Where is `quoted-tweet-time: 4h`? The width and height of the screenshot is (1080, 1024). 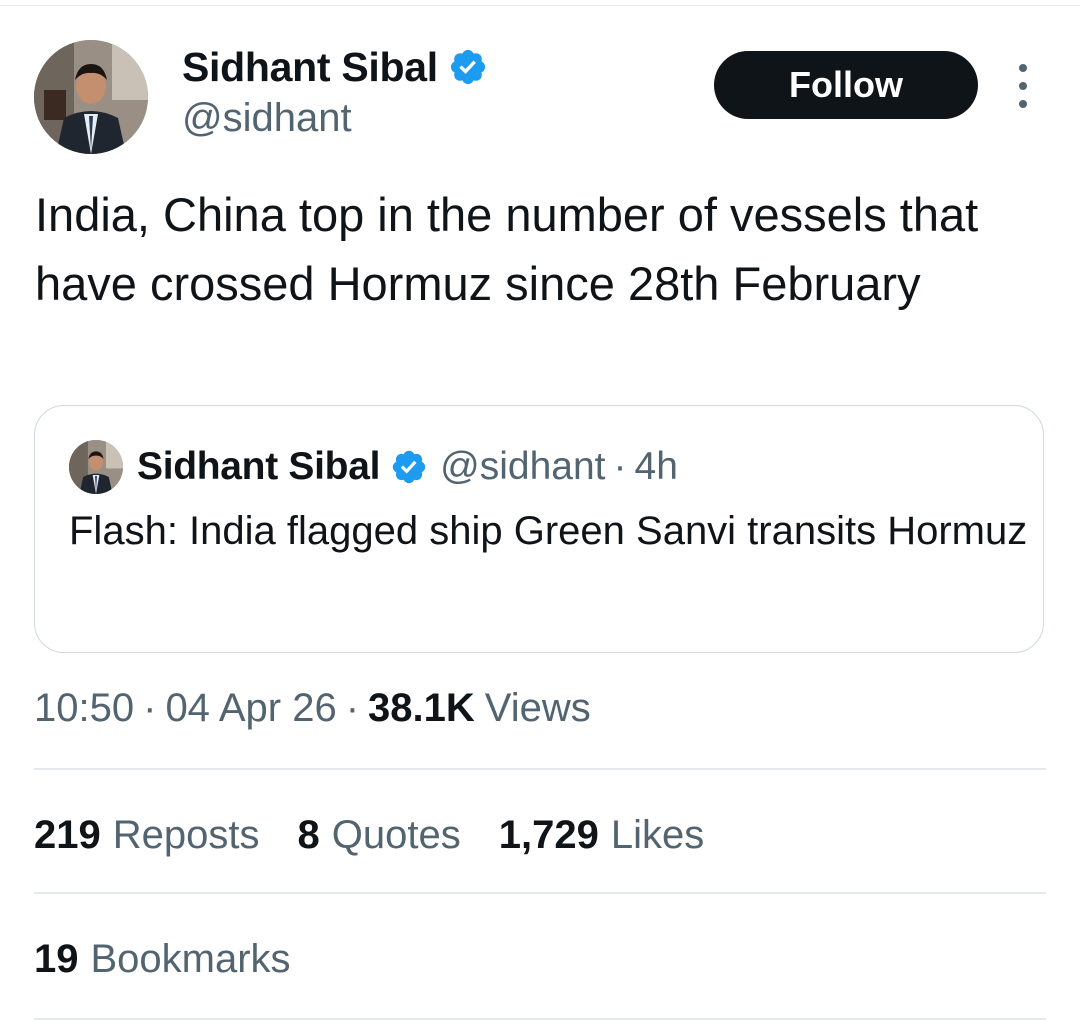 quoted-tweet-time: 4h is located at coordinates (656, 466).